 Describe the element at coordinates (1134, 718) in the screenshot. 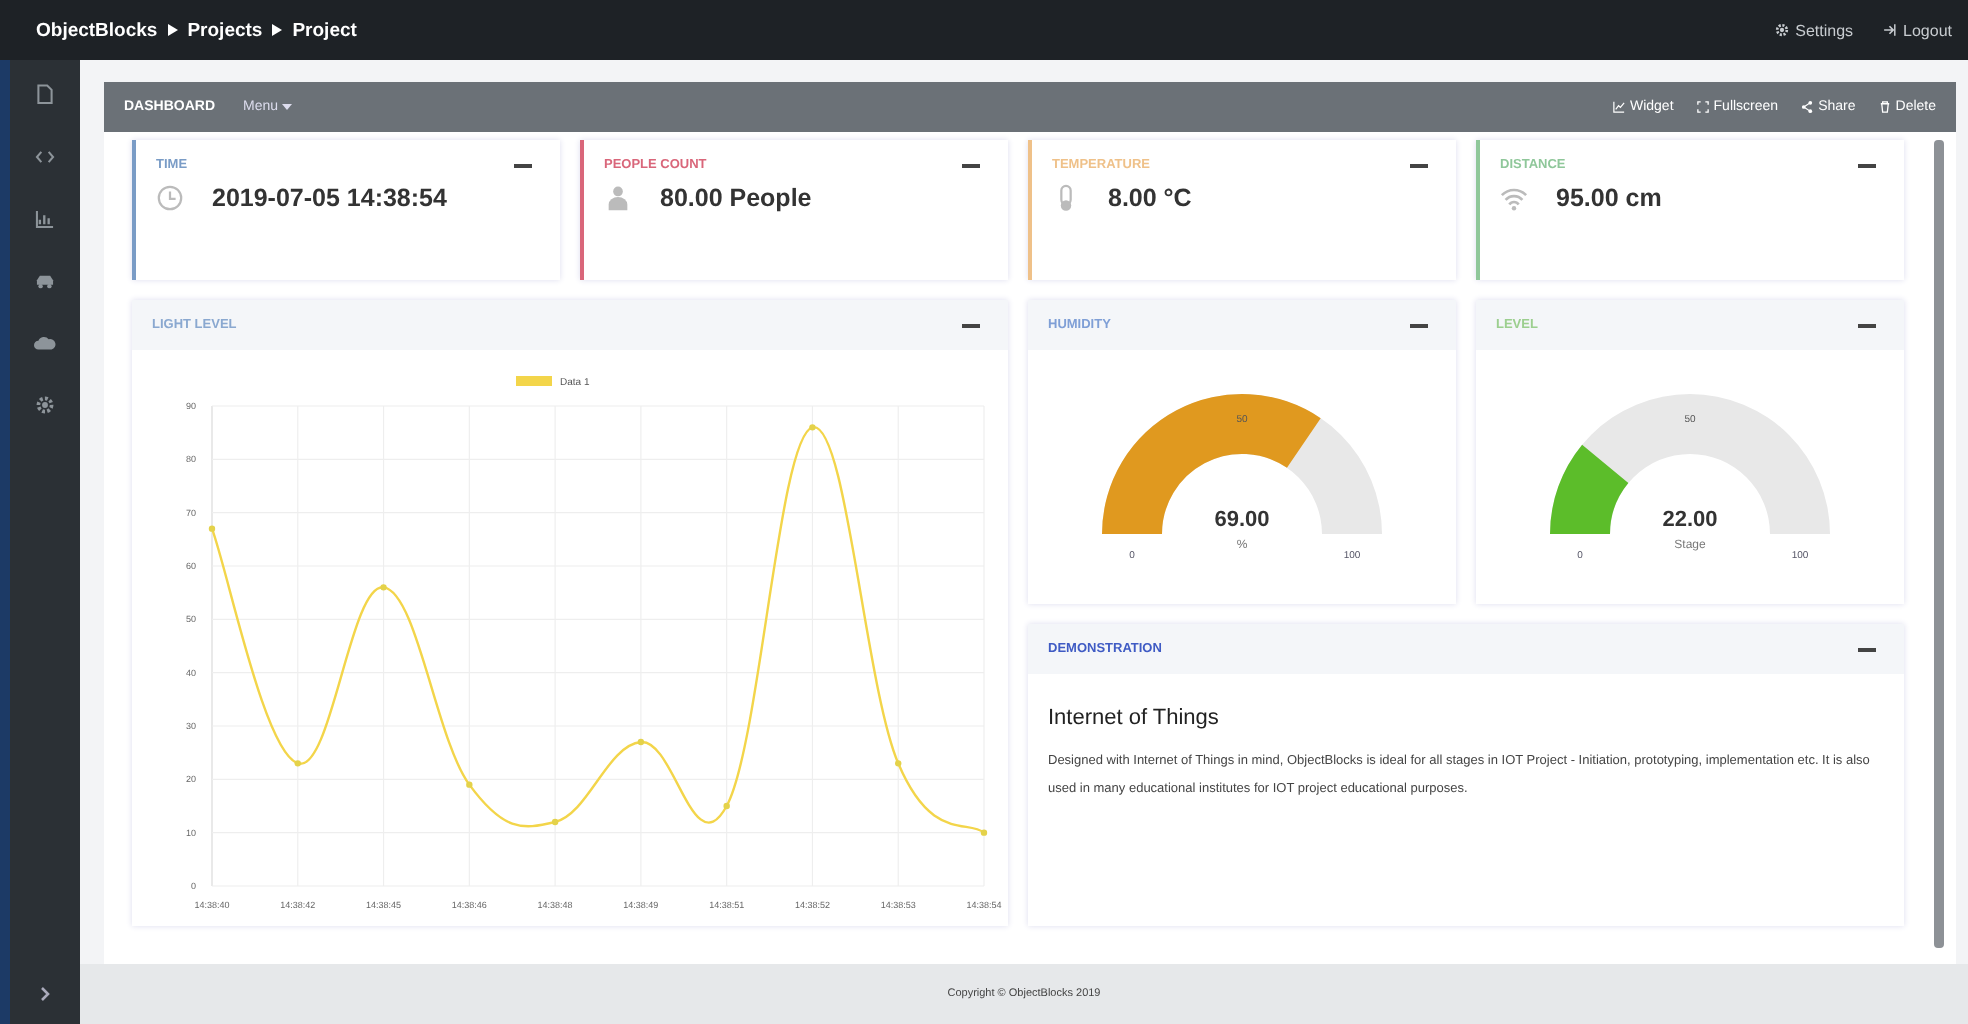

I see `demo-heading: Internet of Things` at that location.